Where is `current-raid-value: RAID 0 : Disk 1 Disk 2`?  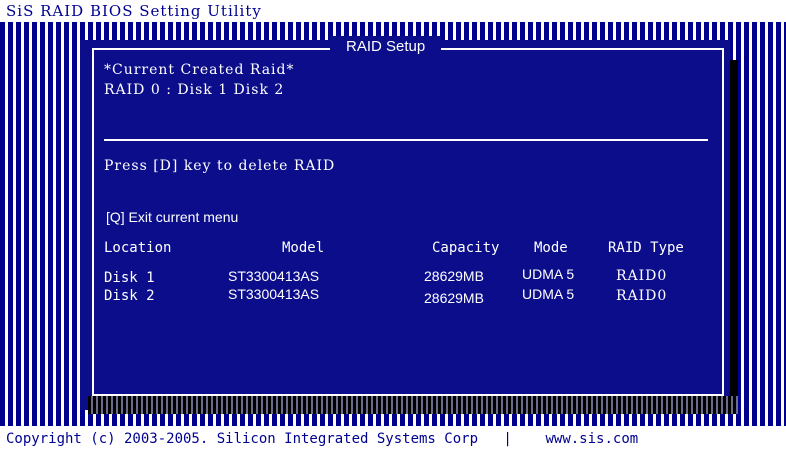 current-raid-value: RAID 0 : Disk 1 Disk 2 is located at coordinates (194, 90).